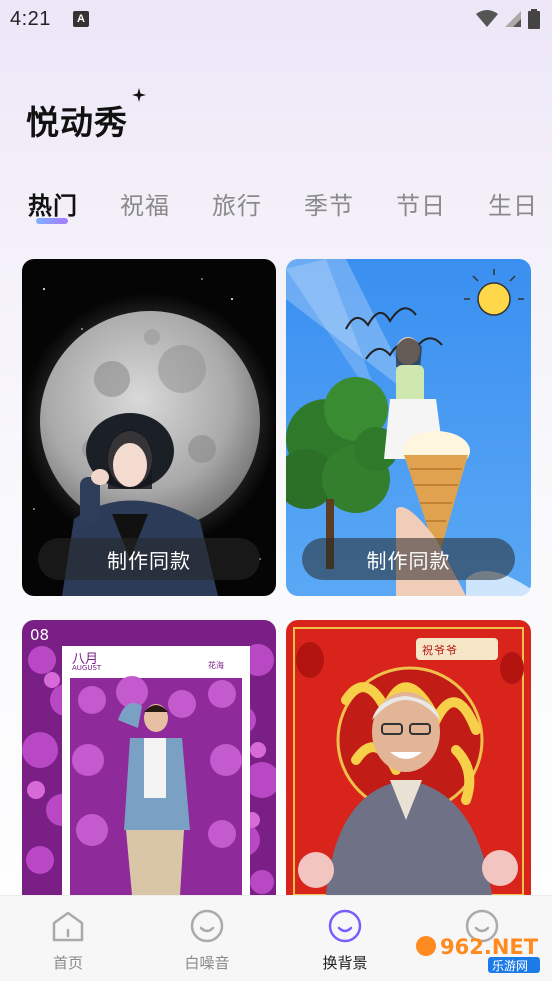 The image size is (552, 981). What do you see at coordinates (513, 203) in the screenshot?
I see `tab-birthday: 生日` at bounding box center [513, 203].